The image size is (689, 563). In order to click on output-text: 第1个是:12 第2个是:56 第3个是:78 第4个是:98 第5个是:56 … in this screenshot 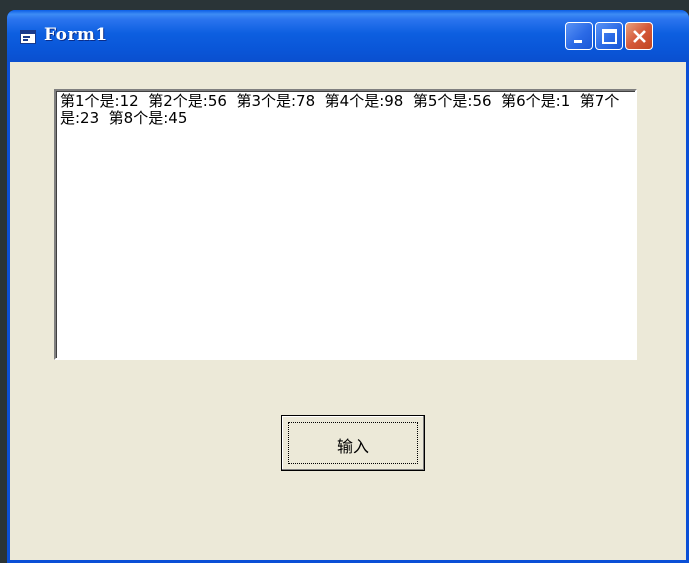, I will do `click(340, 109)`.